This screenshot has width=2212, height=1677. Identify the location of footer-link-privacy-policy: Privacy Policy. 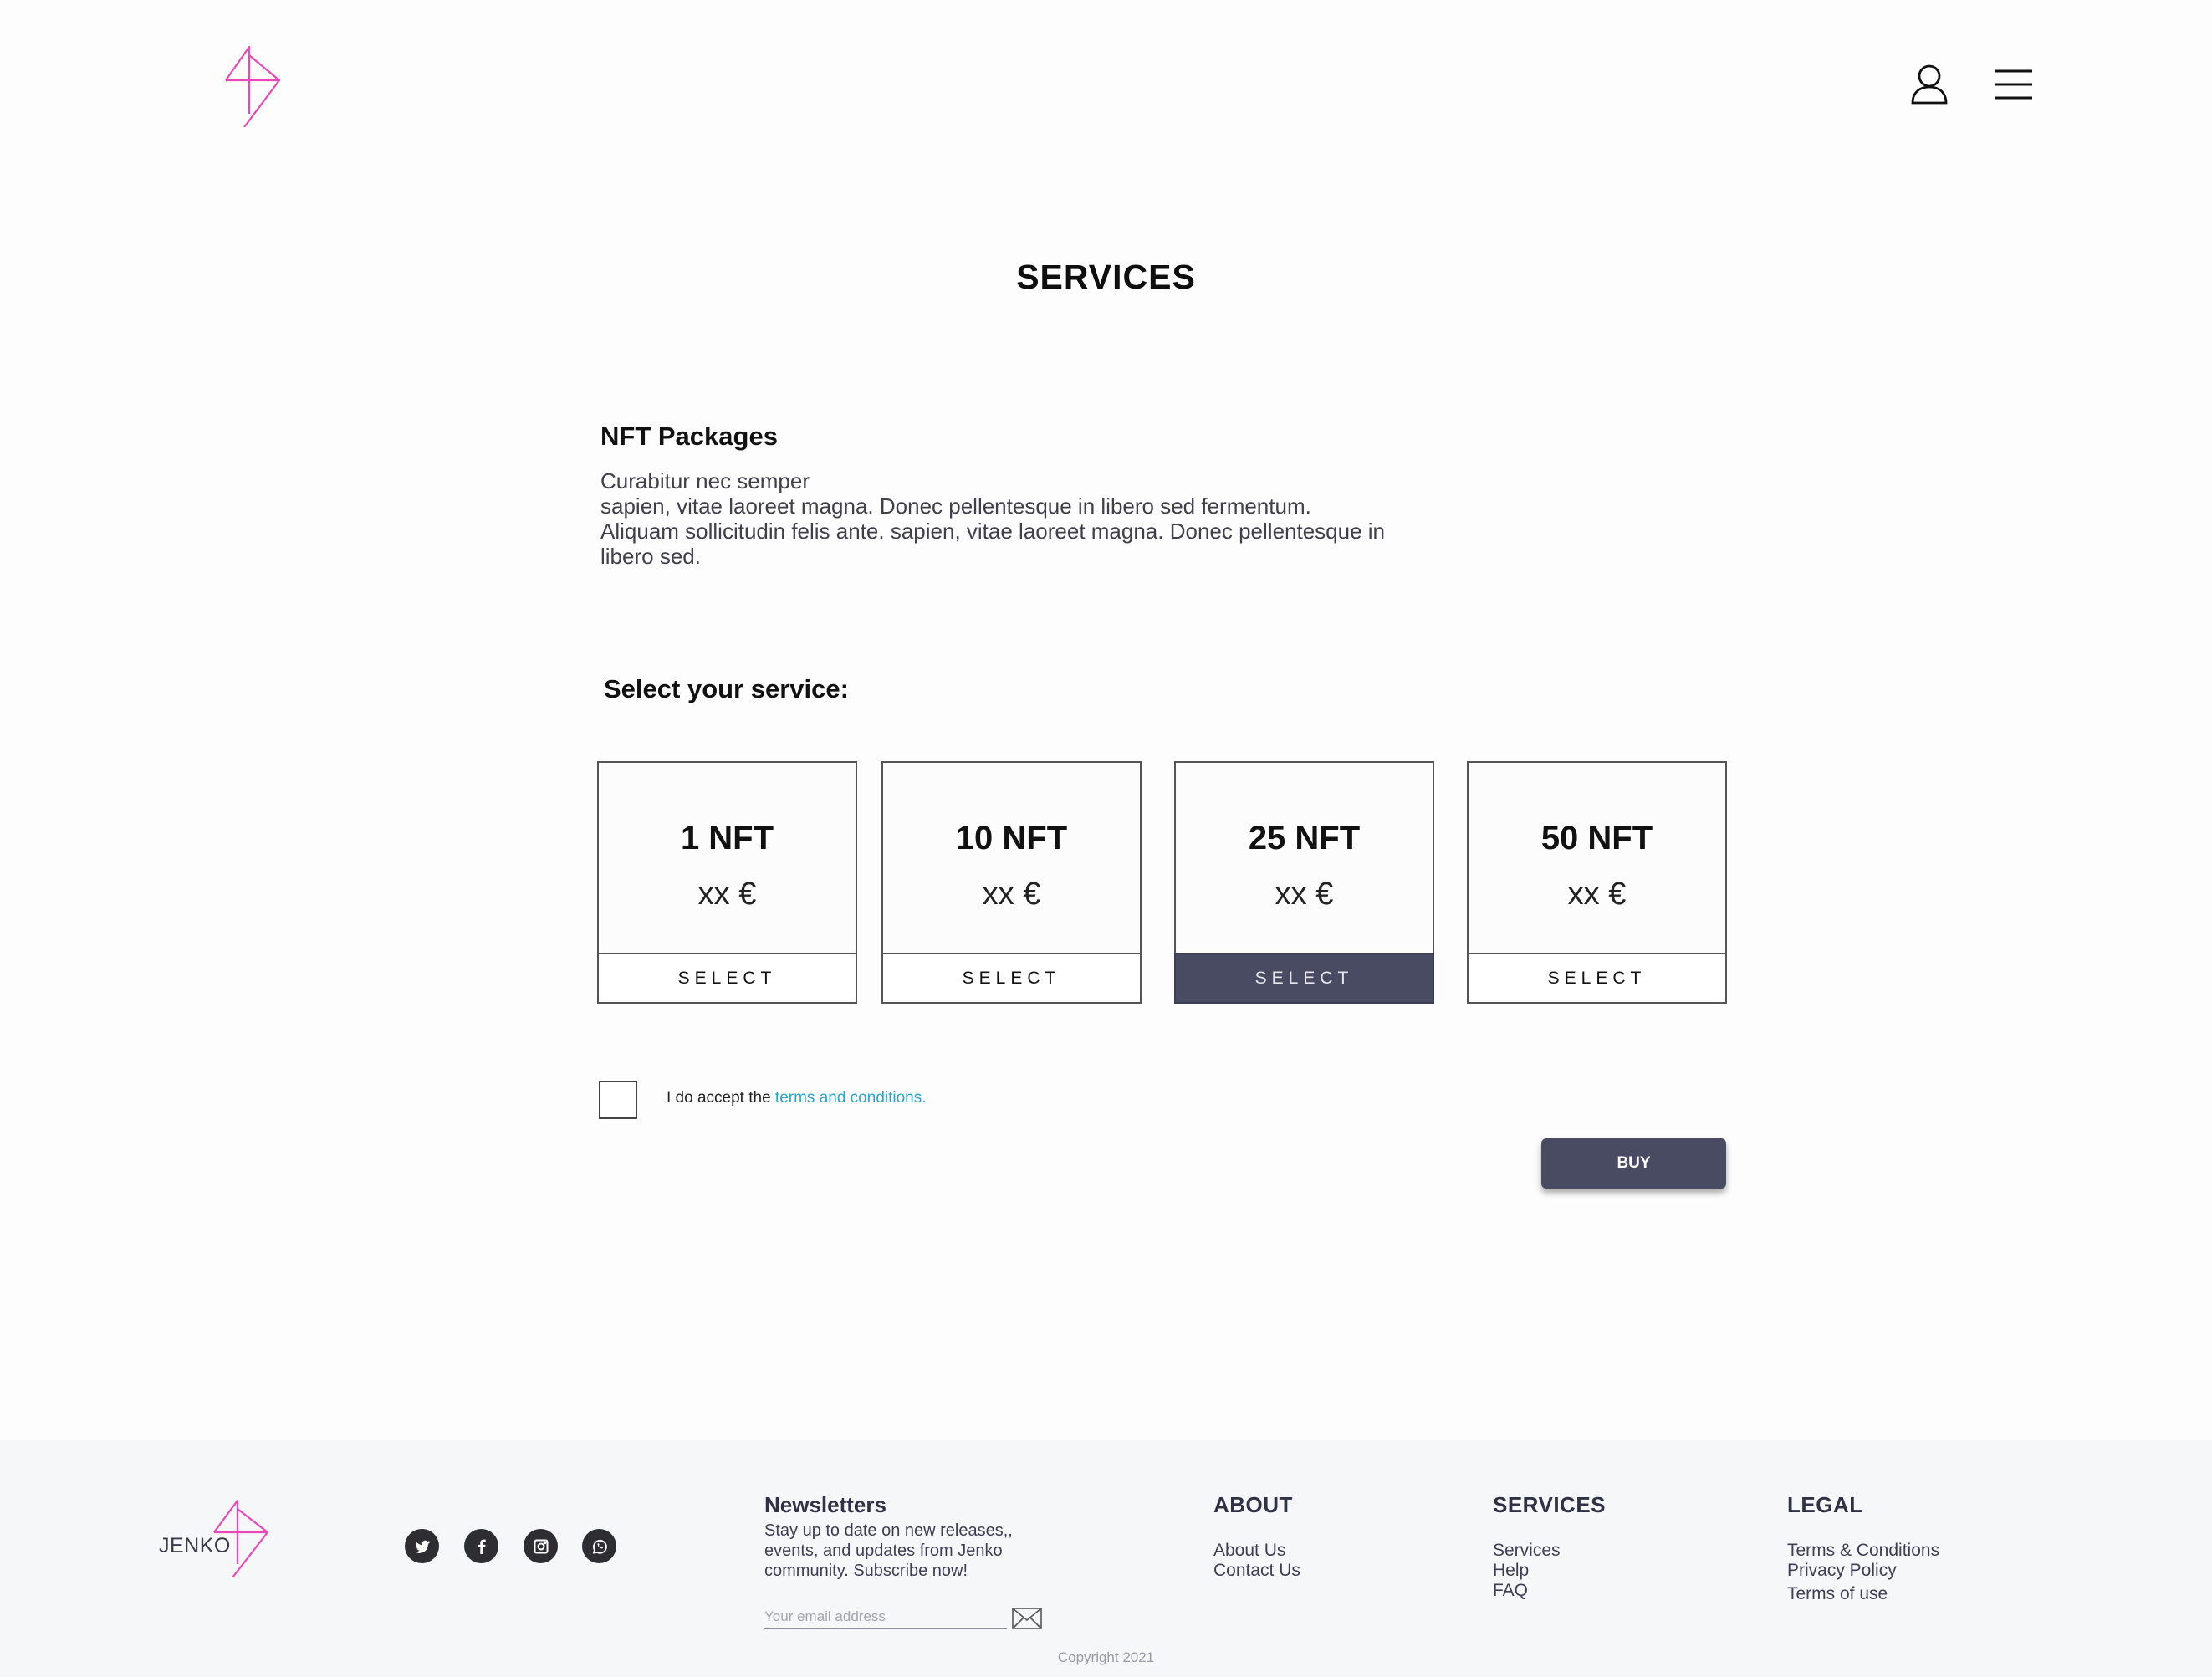
(1842, 1571).